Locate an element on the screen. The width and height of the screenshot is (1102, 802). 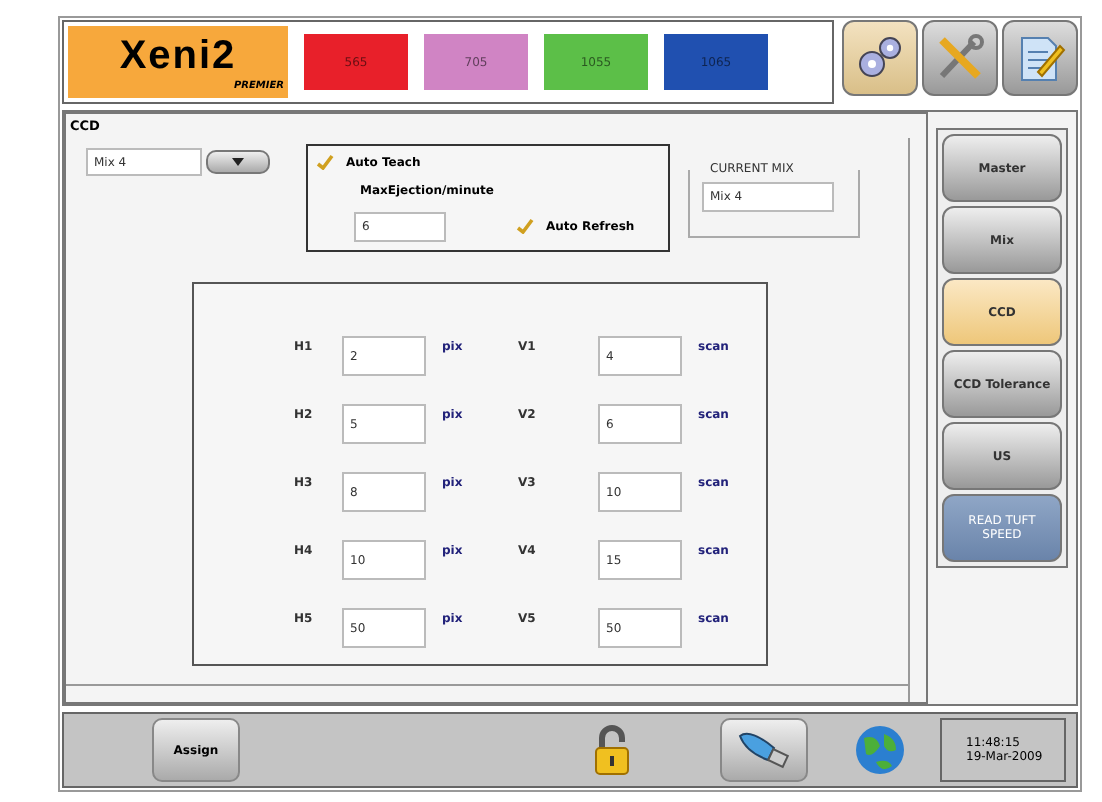
tools-icon is located at coordinates (960, 58).